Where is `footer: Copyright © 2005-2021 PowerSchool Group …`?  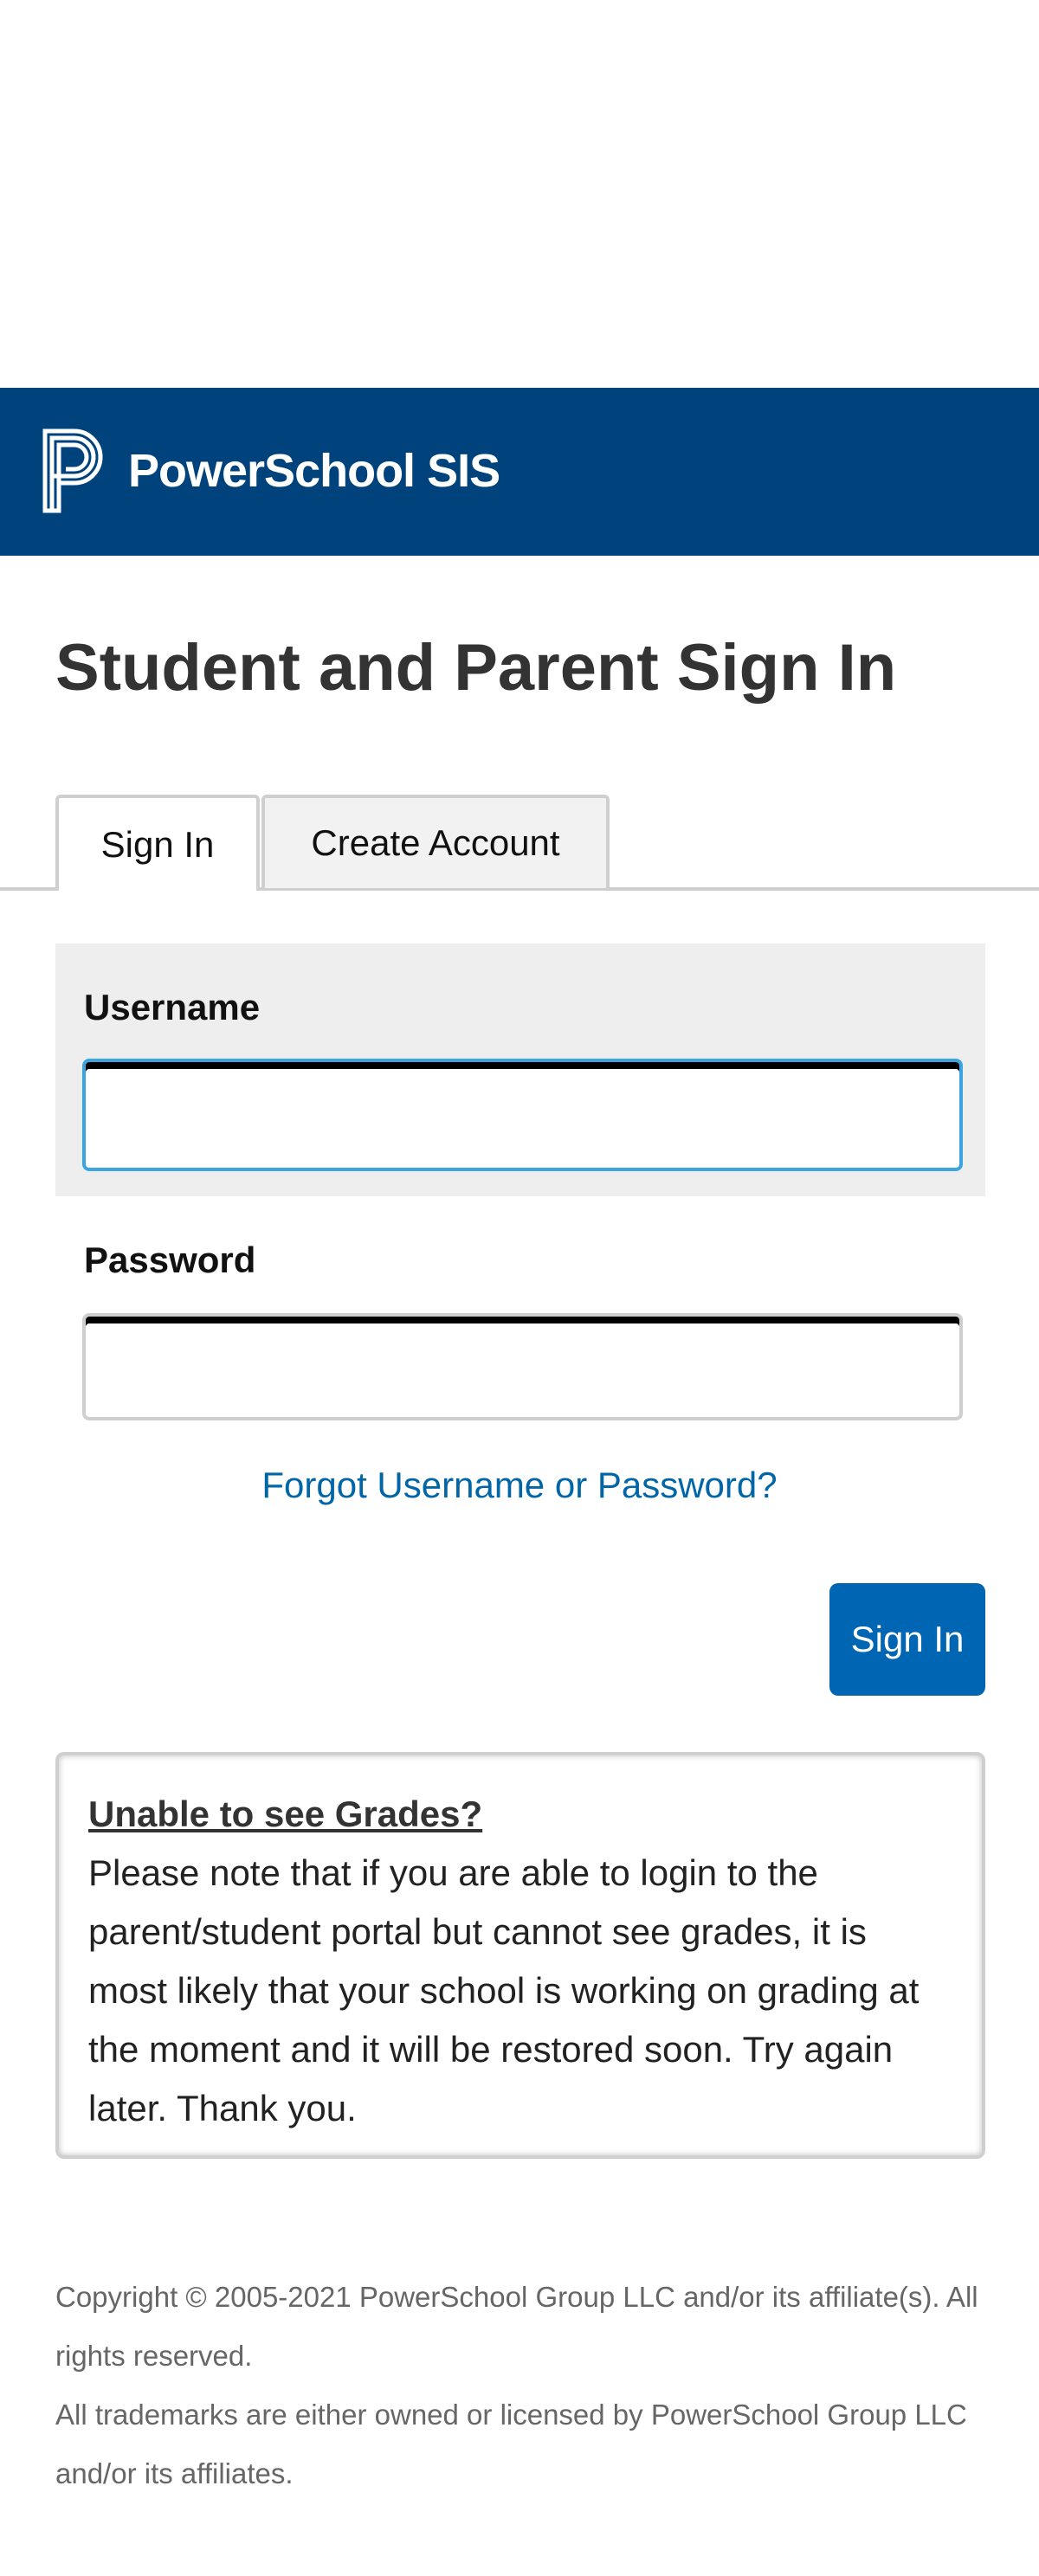
footer: Copyright © 2005-2021 PowerSchool Group … is located at coordinates (523, 2385).